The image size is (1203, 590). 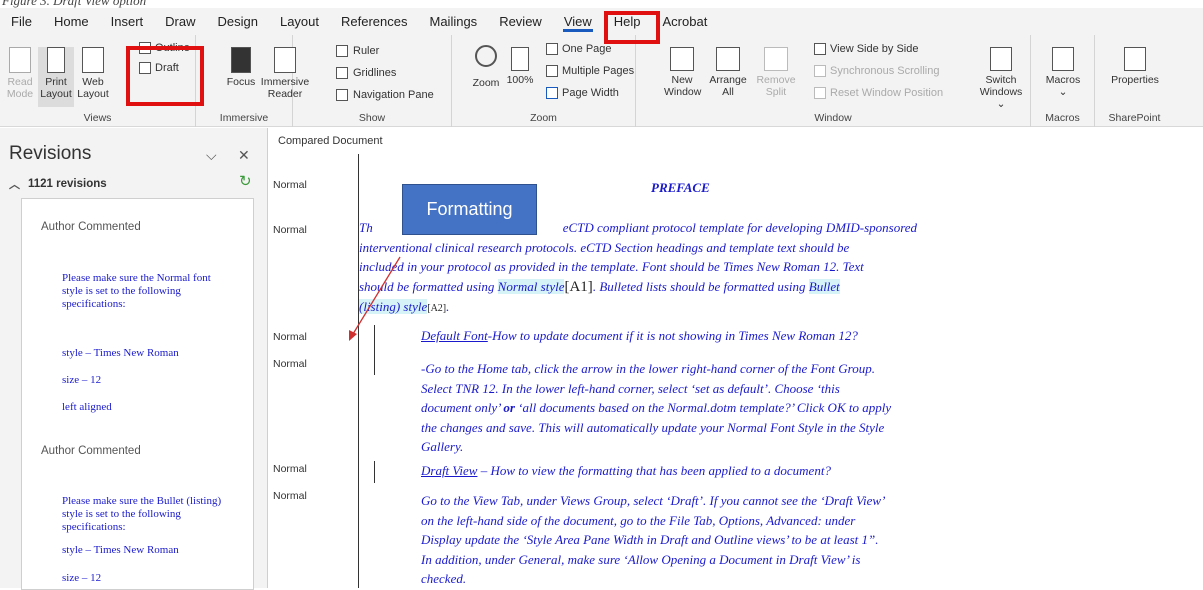 I want to click on tab-acrobat: Acrobat, so click(x=685, y=21).